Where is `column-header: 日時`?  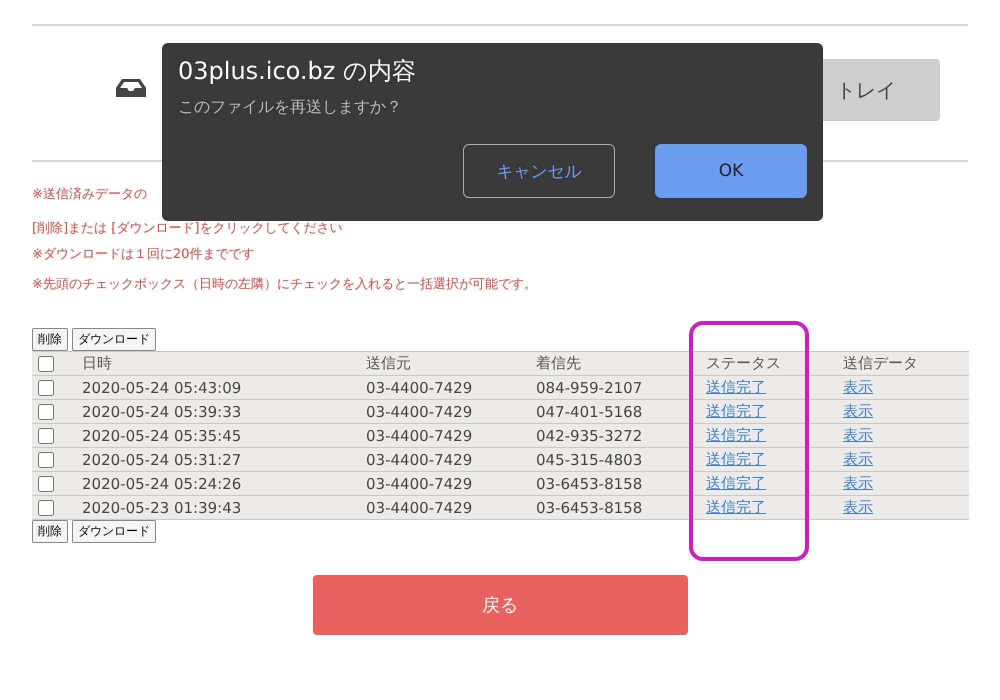 column-header: 日時 is located at coordinates (97, 363).